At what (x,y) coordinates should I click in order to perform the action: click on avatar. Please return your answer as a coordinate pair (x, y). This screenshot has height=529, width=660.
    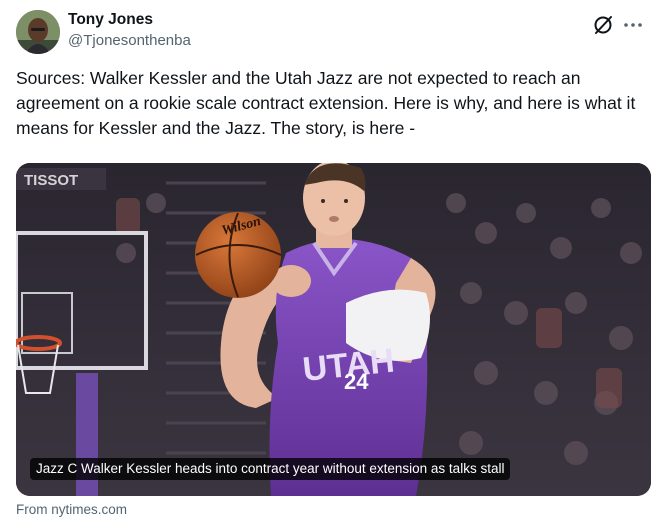
    Looking at the image, I should click on (38, 32).